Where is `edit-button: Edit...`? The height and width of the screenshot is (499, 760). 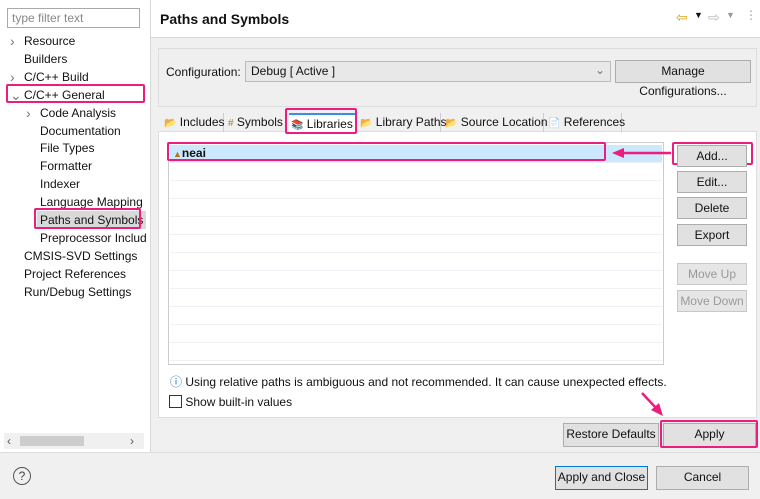
edit-button: Edit... is located at coordinates (712, 182).